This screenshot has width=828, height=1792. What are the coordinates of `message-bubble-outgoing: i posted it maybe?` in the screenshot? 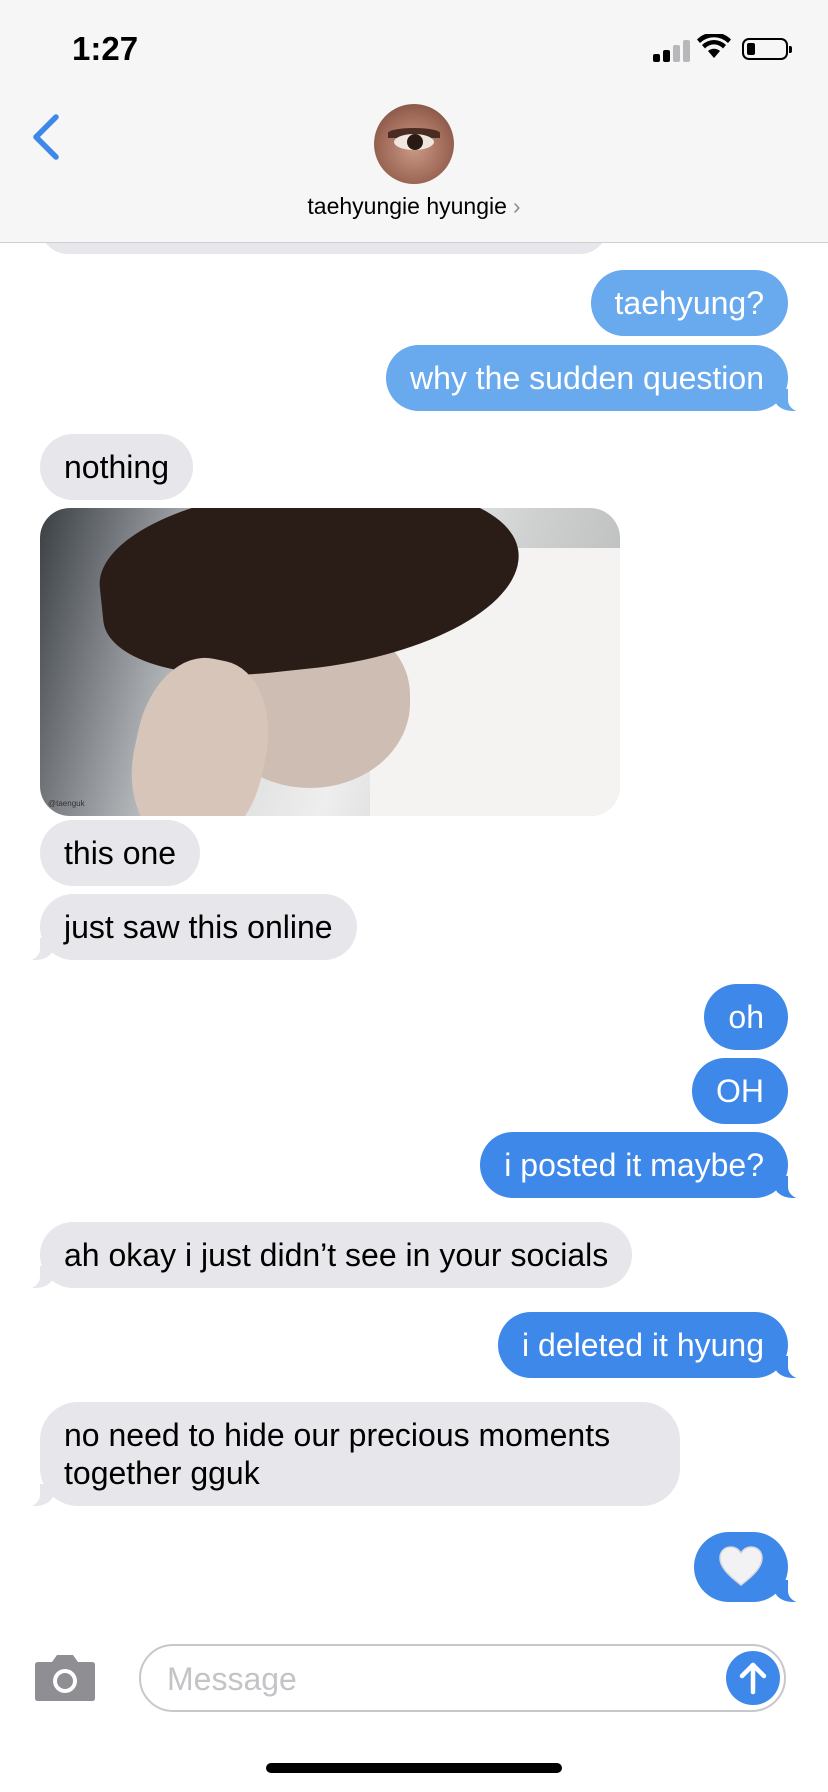 It's located at (645, 1165).